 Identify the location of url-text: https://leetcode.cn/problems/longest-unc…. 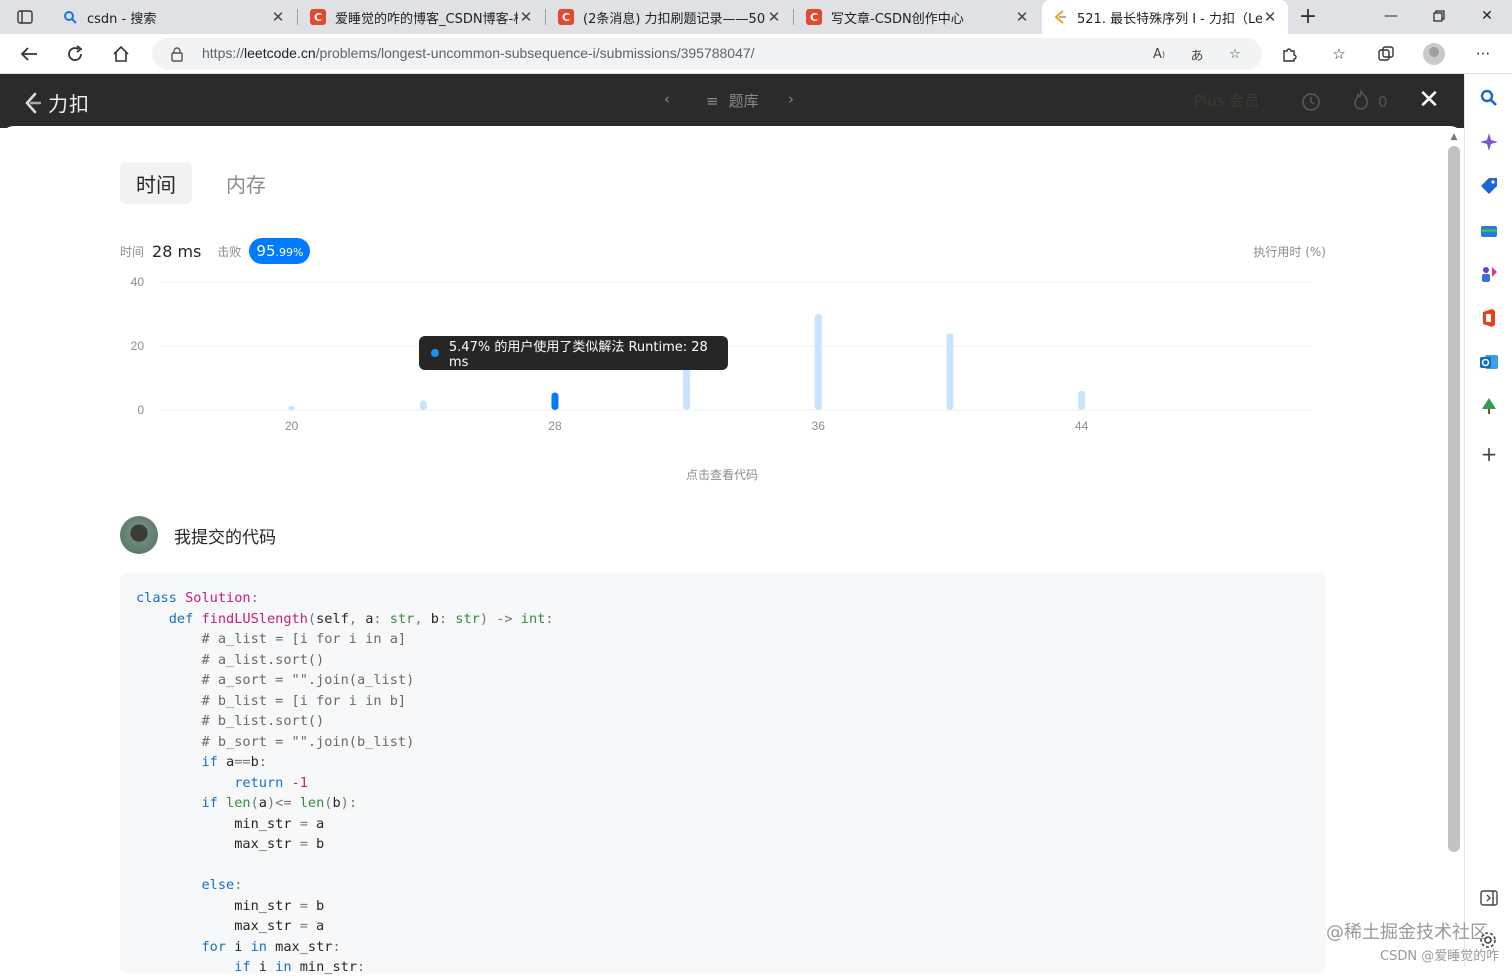
(478, 53).